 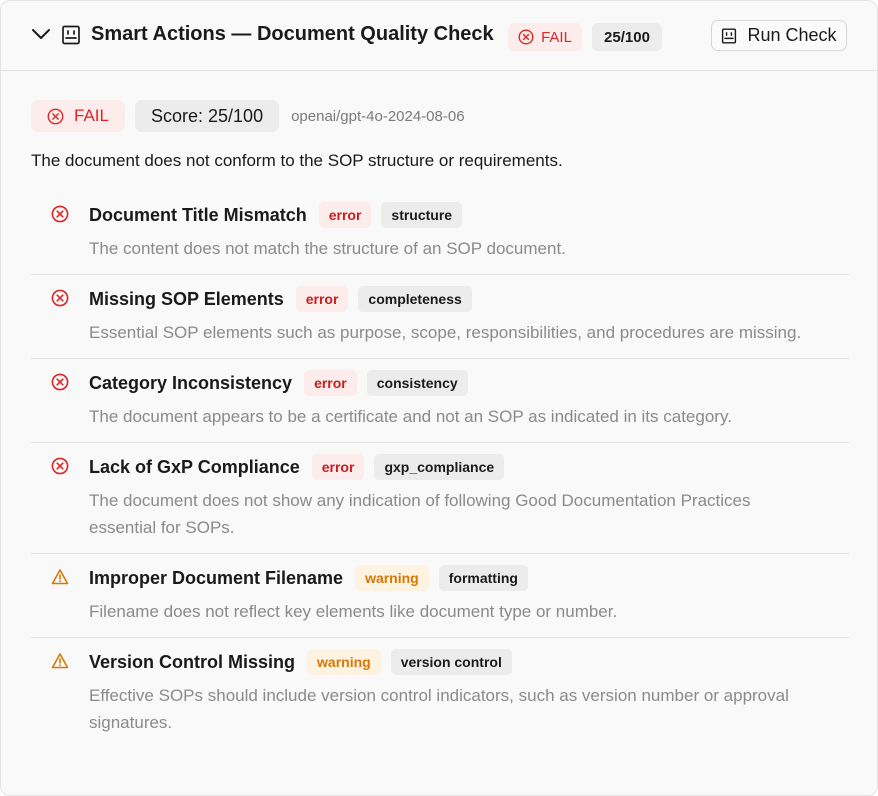 What do you see at coordinates (415, 299) in the screenshot?
I see `category-badge: completeness` at bounding box center [415, 299].